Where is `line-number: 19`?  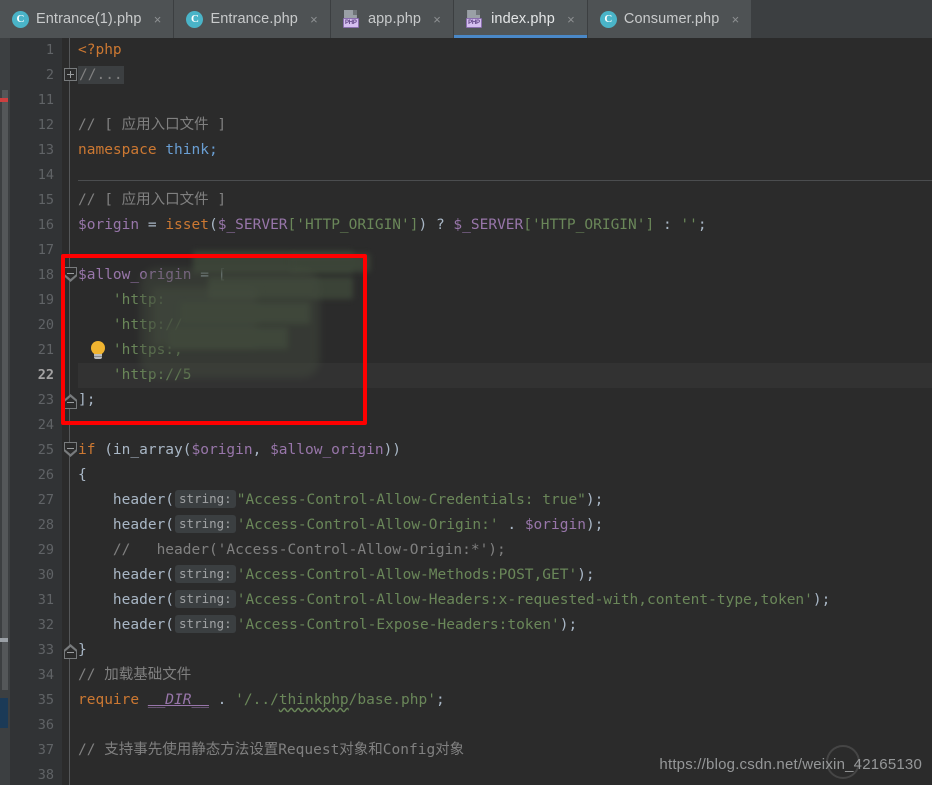 line-number: 19 is located at coordinates (45, 300).